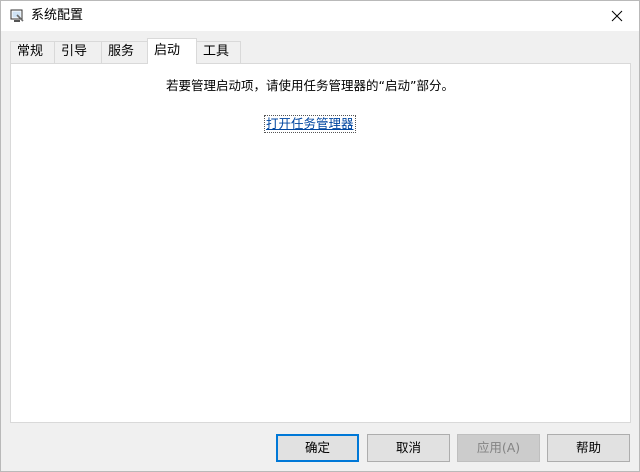 The image size is (640, 472). What do you see at coordinates (32, 52) in the screenshot?
I see `tab-general: 常规` at bounding box center [32, 52].